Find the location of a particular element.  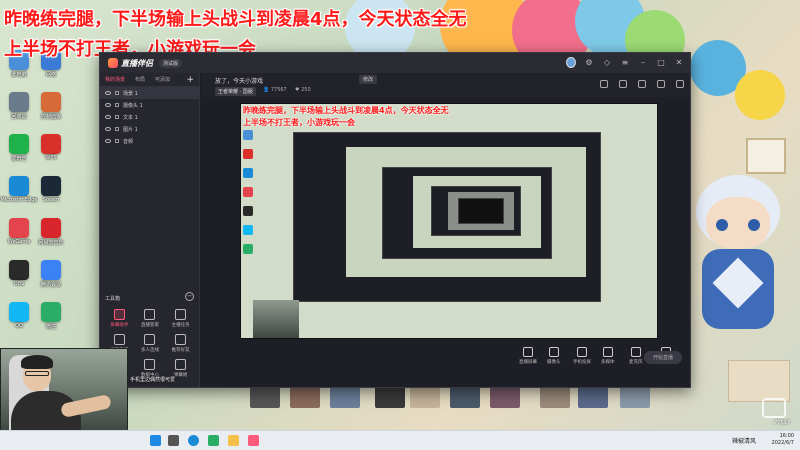

desktop-icon: QQ is located at coordinates (19, 315).